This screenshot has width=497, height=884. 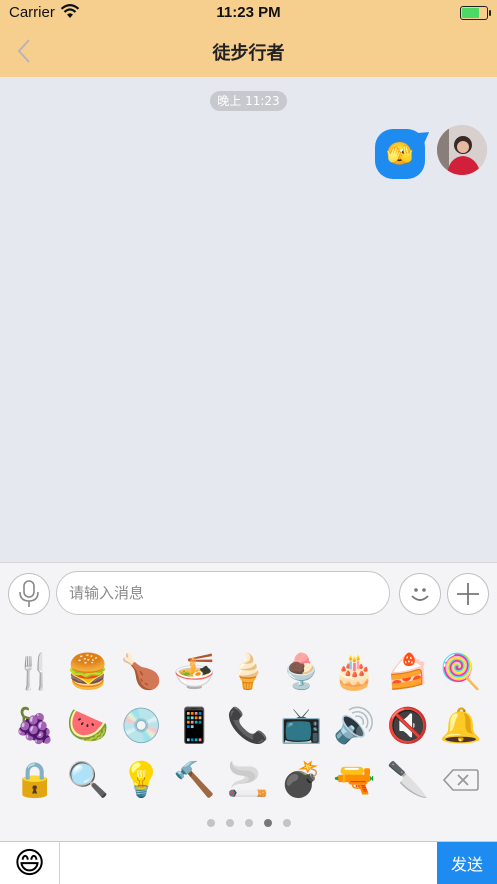 I want to click on page-indicator, so click(x=248, y=823).